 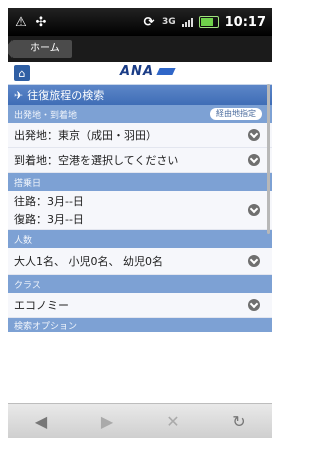 What do you see at coordinates (23, 240) in the screenshot?
I see `section-label: 人数` at bounding box center [23, 240].